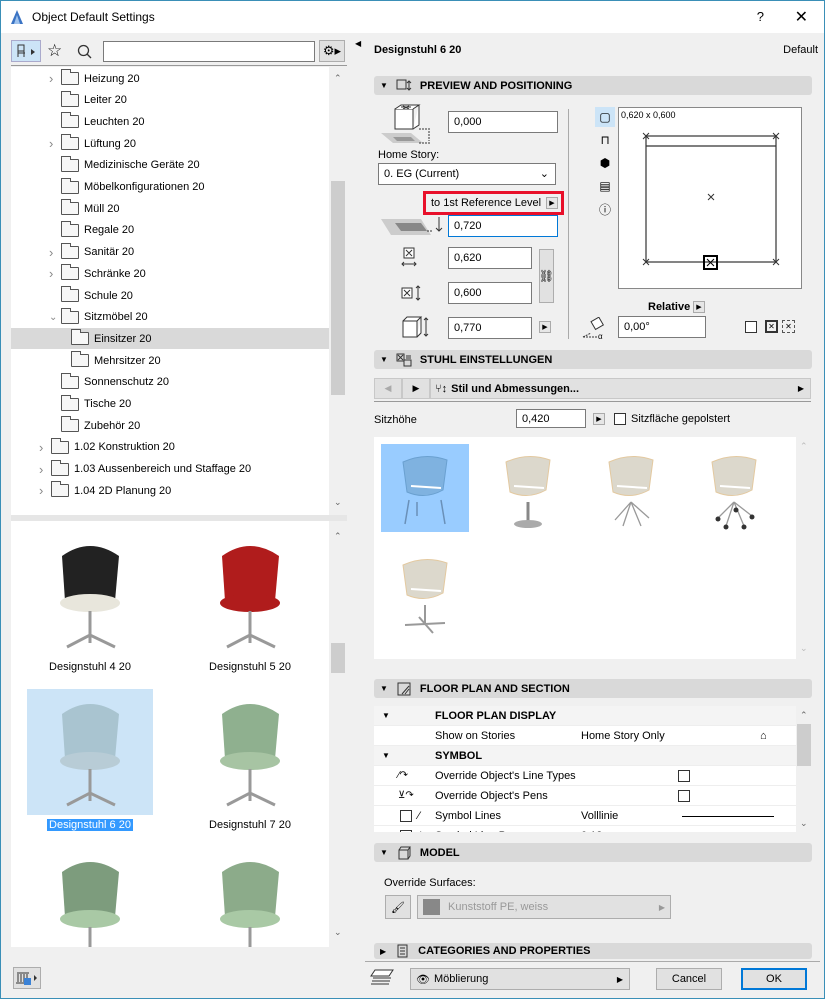 Image resolution: width=825 pixels, height=999 pixels. Describe the element at coordinates (54, 51) in the screenshot. I see `favorites-star-icon: ☆` at that location.